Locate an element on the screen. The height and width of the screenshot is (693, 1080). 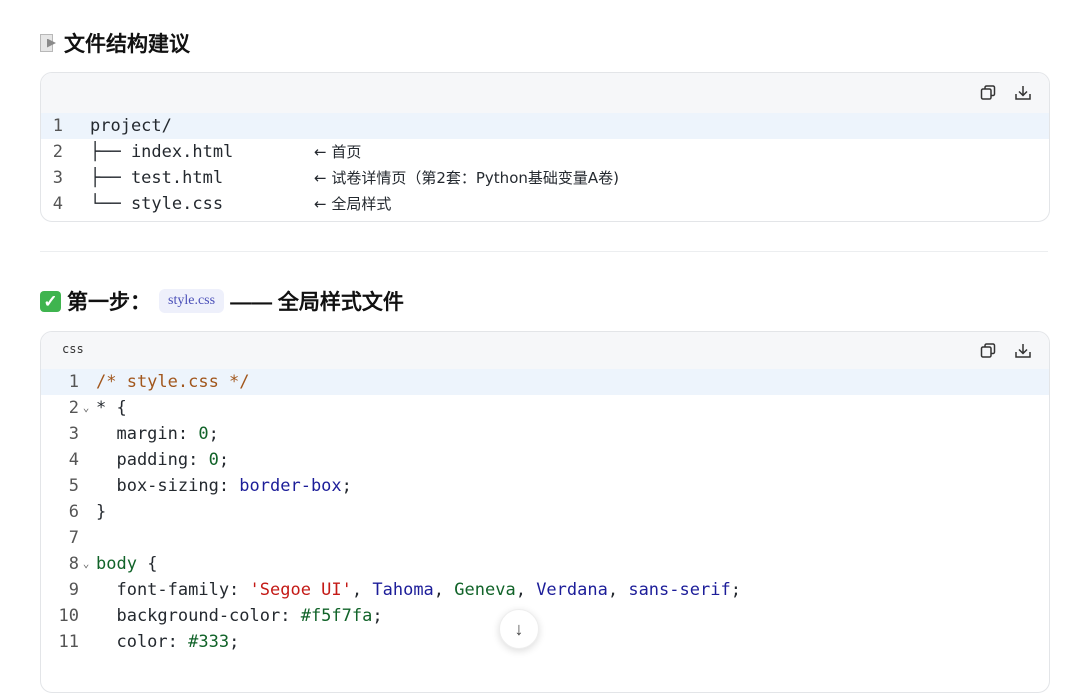
code-text: font-family: is located at coordinates (173, 590).